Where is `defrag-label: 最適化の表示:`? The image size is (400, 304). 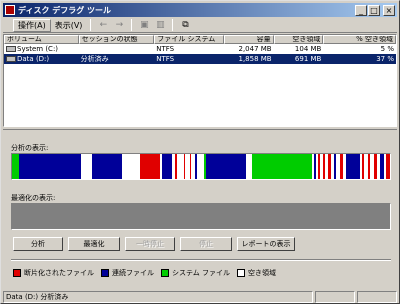
defrag-label: 最適化の表示: is located at coordinates (33, 198).